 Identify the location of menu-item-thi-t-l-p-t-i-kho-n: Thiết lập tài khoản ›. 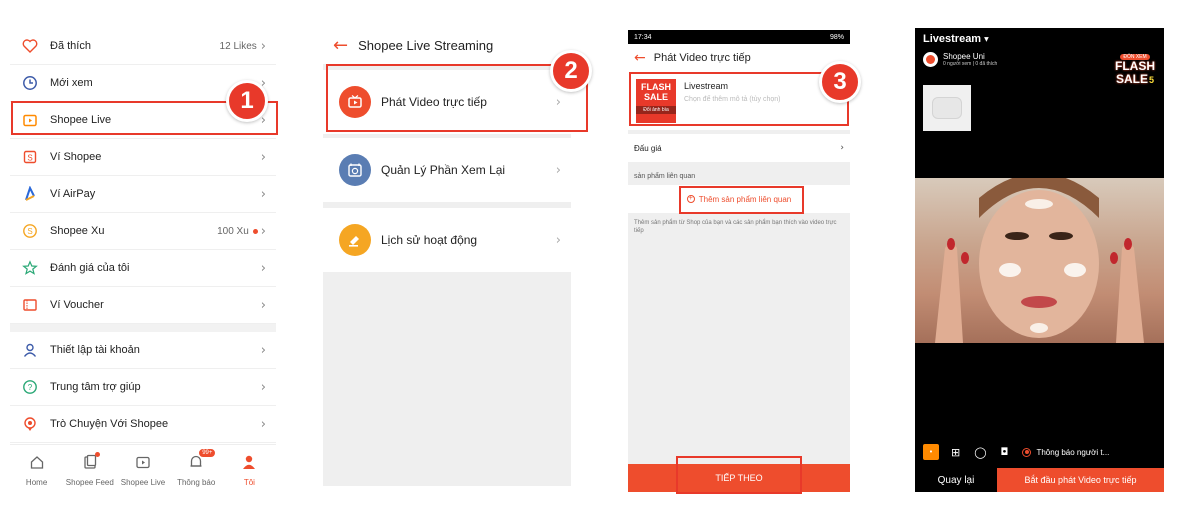
(143, 350).